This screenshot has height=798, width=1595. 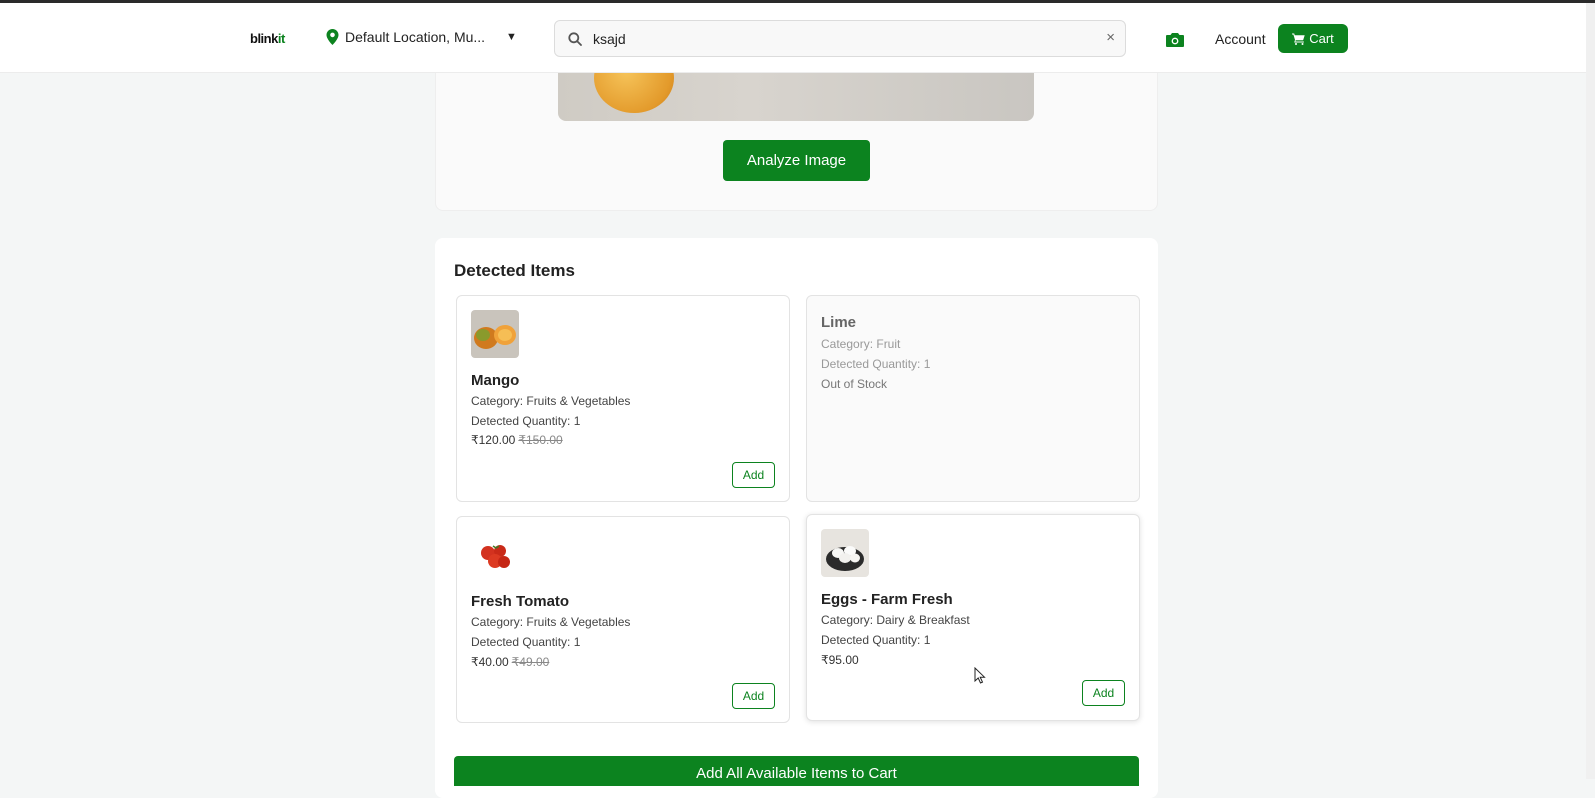 What do you see at coordinates (634, 93) in the screenshot?
I see `mango-image` at bounding box center [634, 93].